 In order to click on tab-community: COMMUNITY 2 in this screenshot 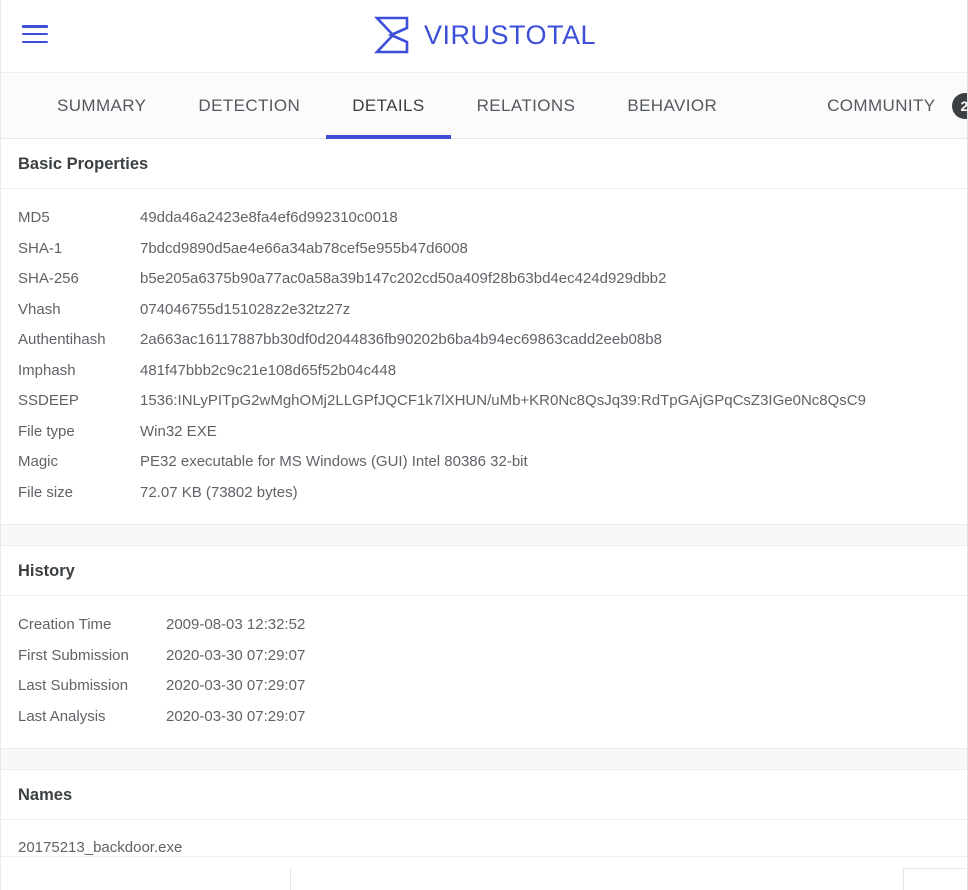, I will do `click(884, 106)`.